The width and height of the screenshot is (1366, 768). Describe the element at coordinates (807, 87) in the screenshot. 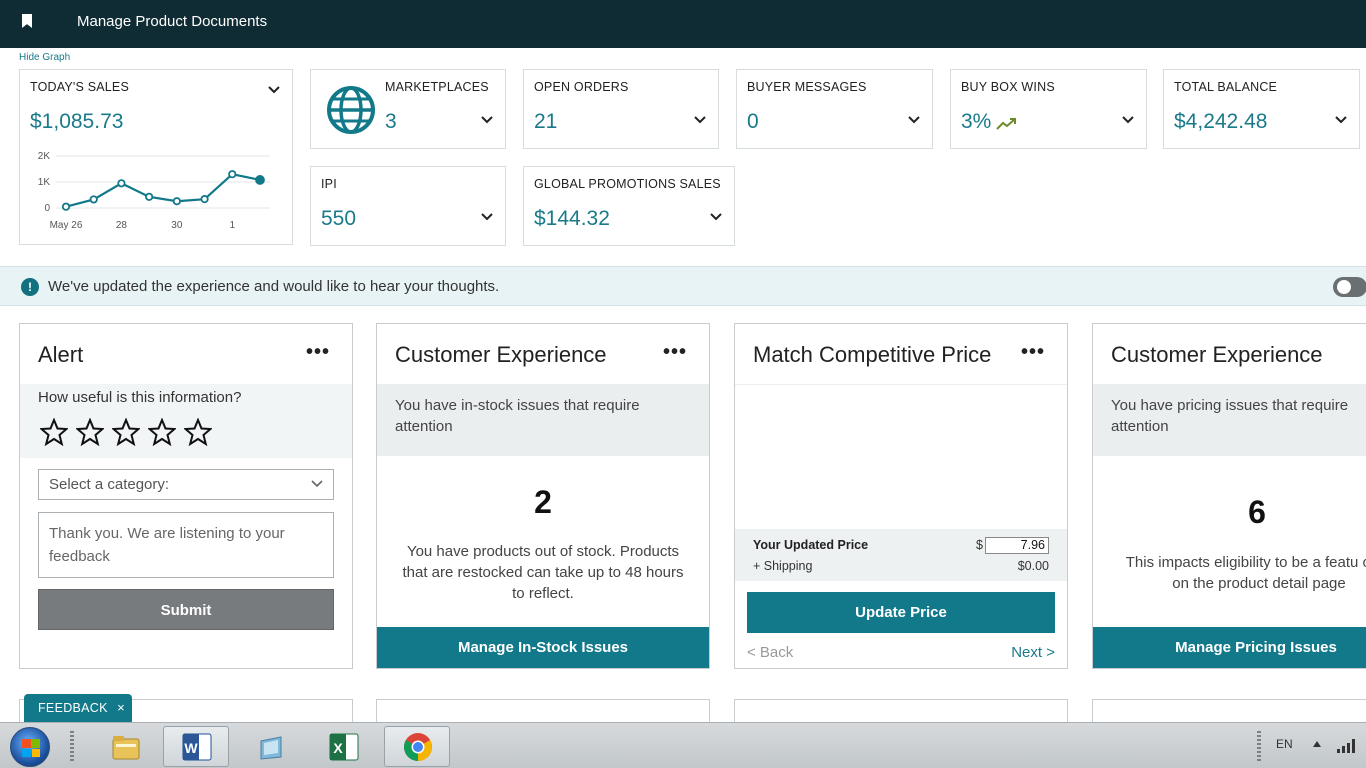

I see `buyer-messages-label: BUYER MESSAGES` at that location.